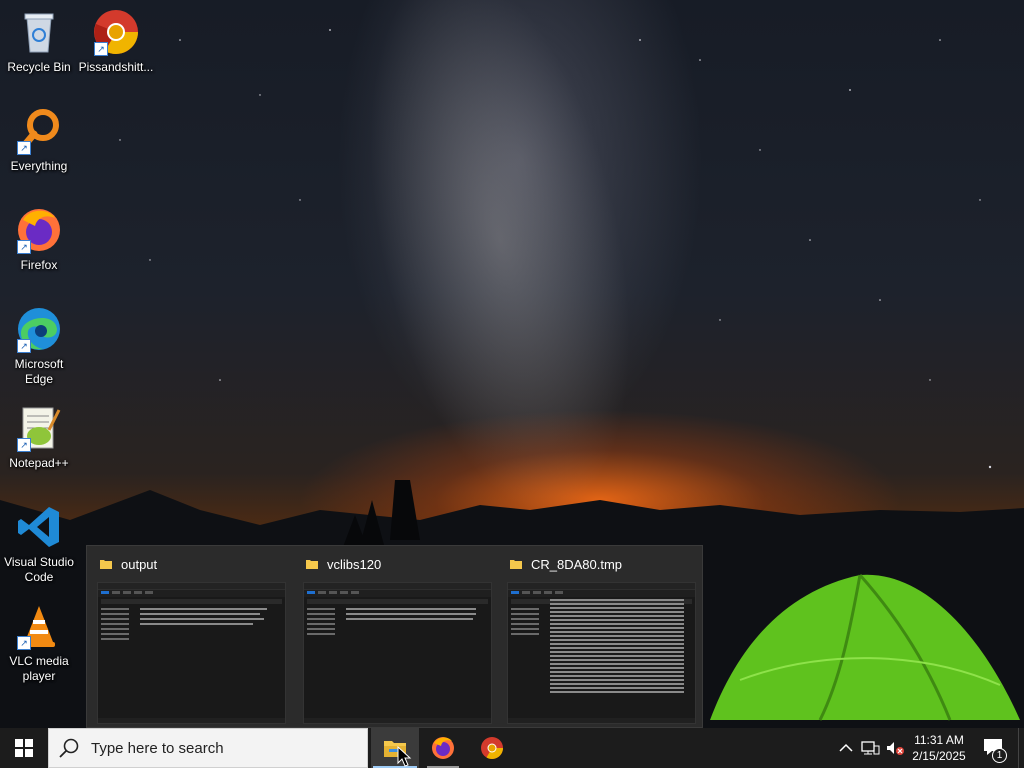 This screenshot has width=1024, height=768. What do you see at coordinates (39, 329) in the screenshot?
I see `edge-icon: ↗` at bounding box center [39, 329].